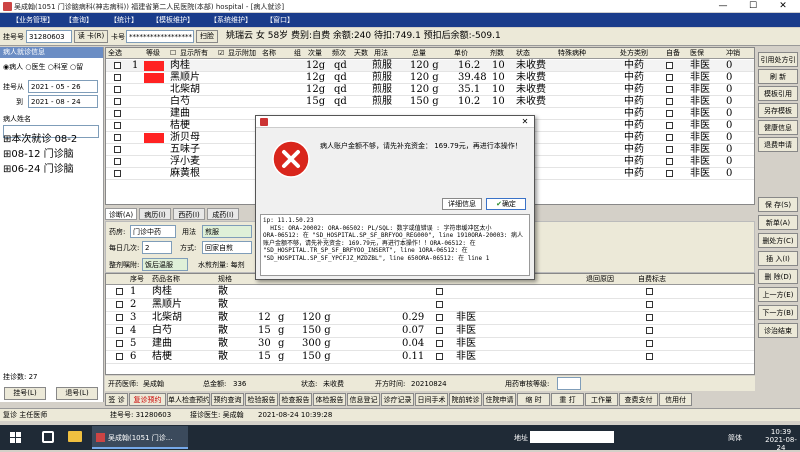 The width and height of the screenshot is (800, 452). What do you see at coordinates (525, 122) in the screenshot?
I see `dialog-close-button: ✕` at bounding box center [525, 122].